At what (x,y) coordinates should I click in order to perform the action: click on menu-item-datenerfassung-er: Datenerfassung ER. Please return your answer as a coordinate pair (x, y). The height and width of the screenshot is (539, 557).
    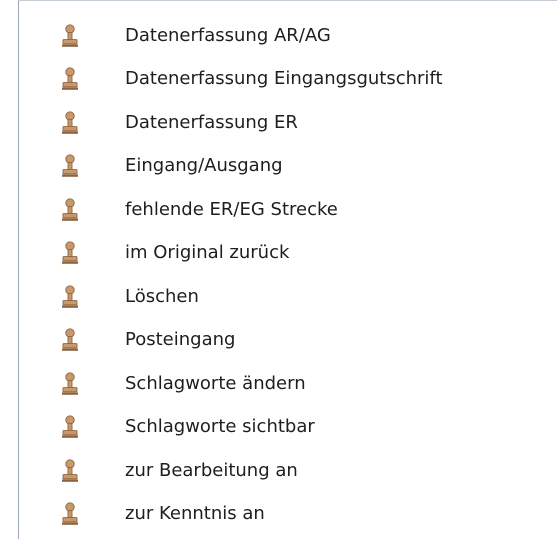
    Looking at the image, I should click on (288, 123).